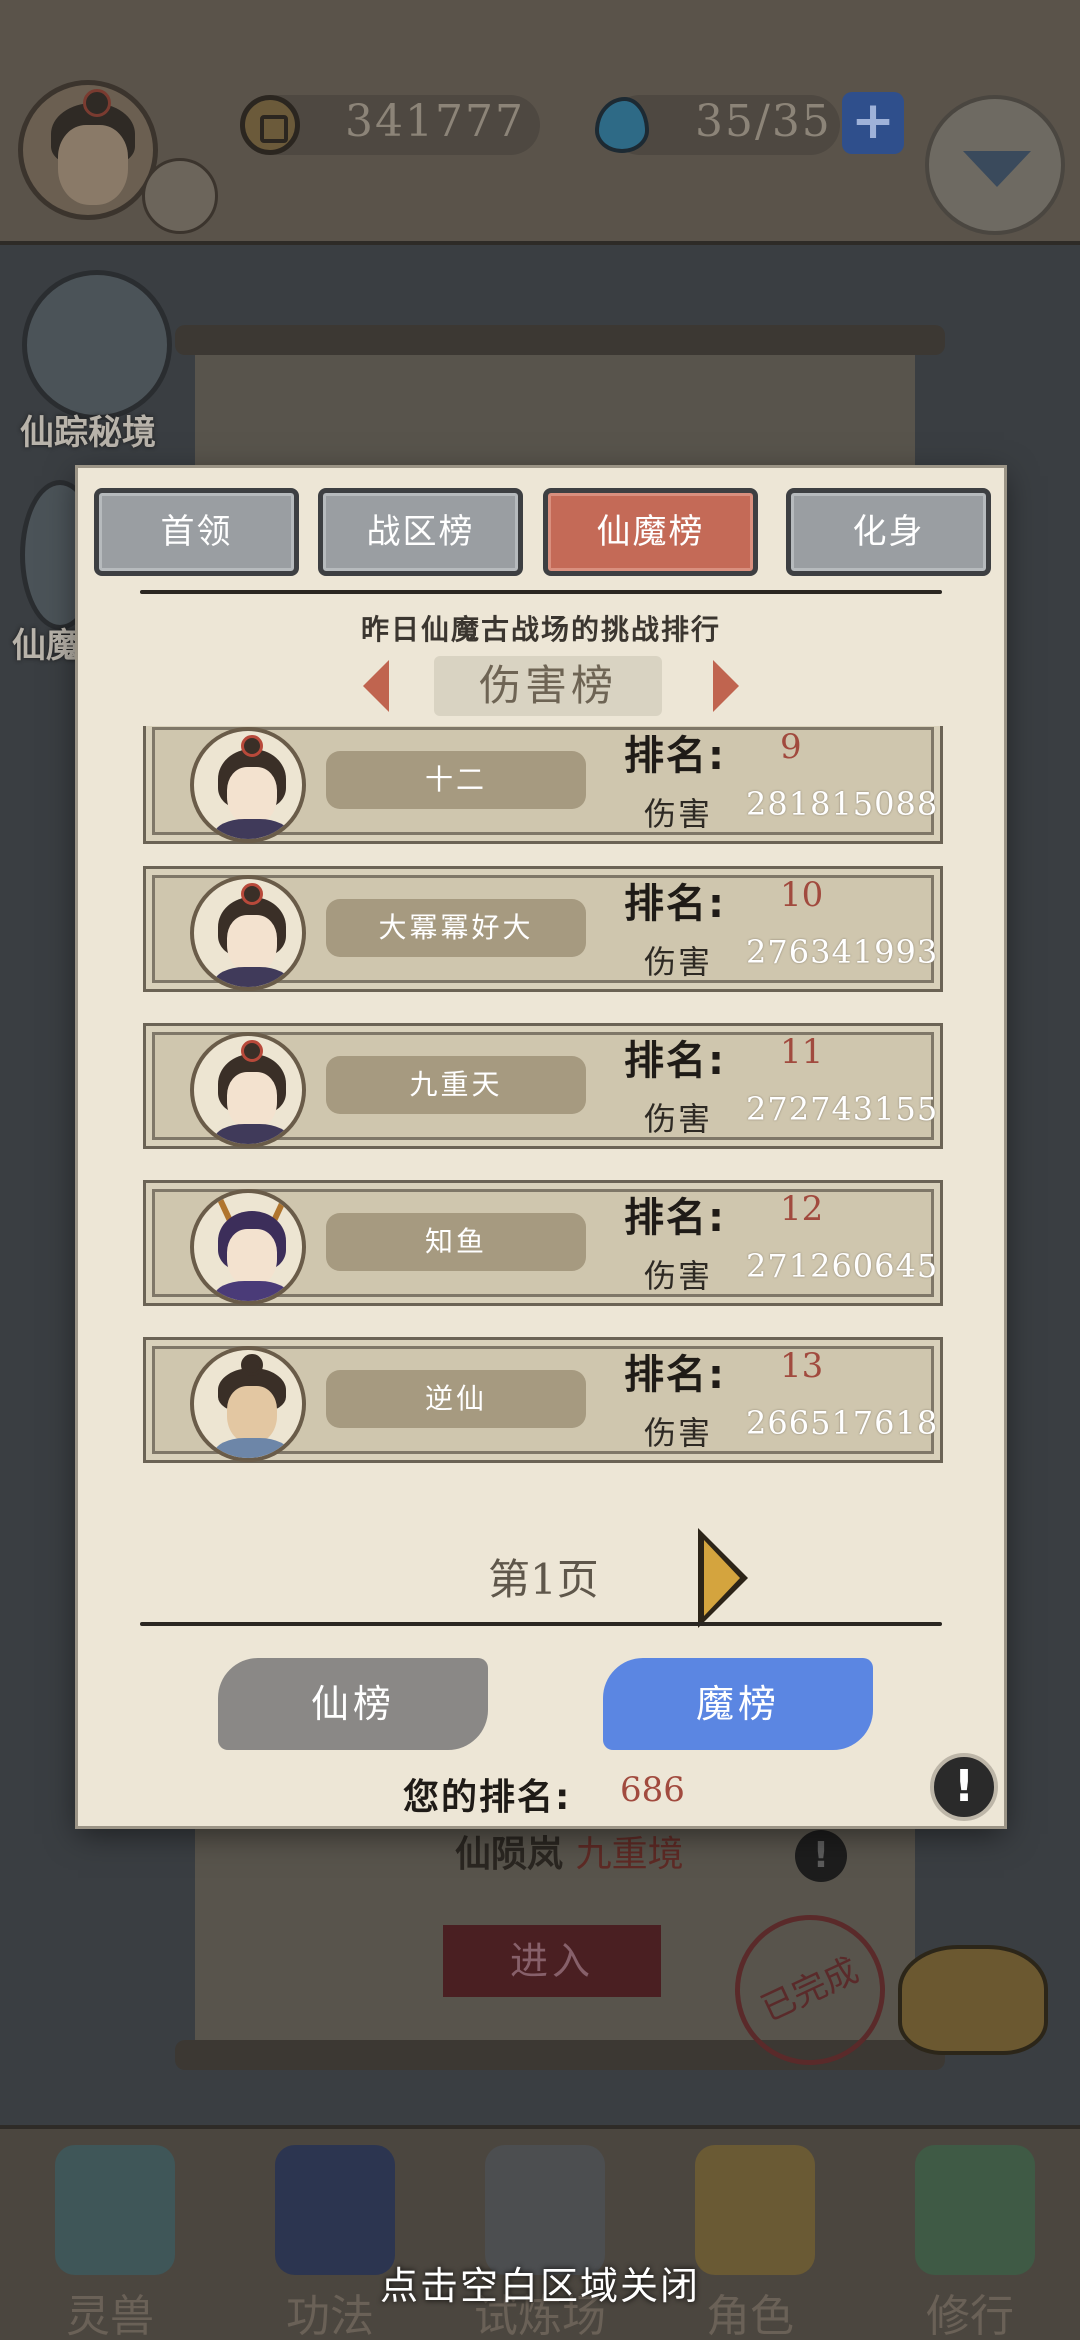 Image resolution: width=1080 pixels, height=2340 pixels. What do you see at coordinates (252, 1365) in the screenshot?
I see `avatar-topknot` at bounding box center [252, 1365].